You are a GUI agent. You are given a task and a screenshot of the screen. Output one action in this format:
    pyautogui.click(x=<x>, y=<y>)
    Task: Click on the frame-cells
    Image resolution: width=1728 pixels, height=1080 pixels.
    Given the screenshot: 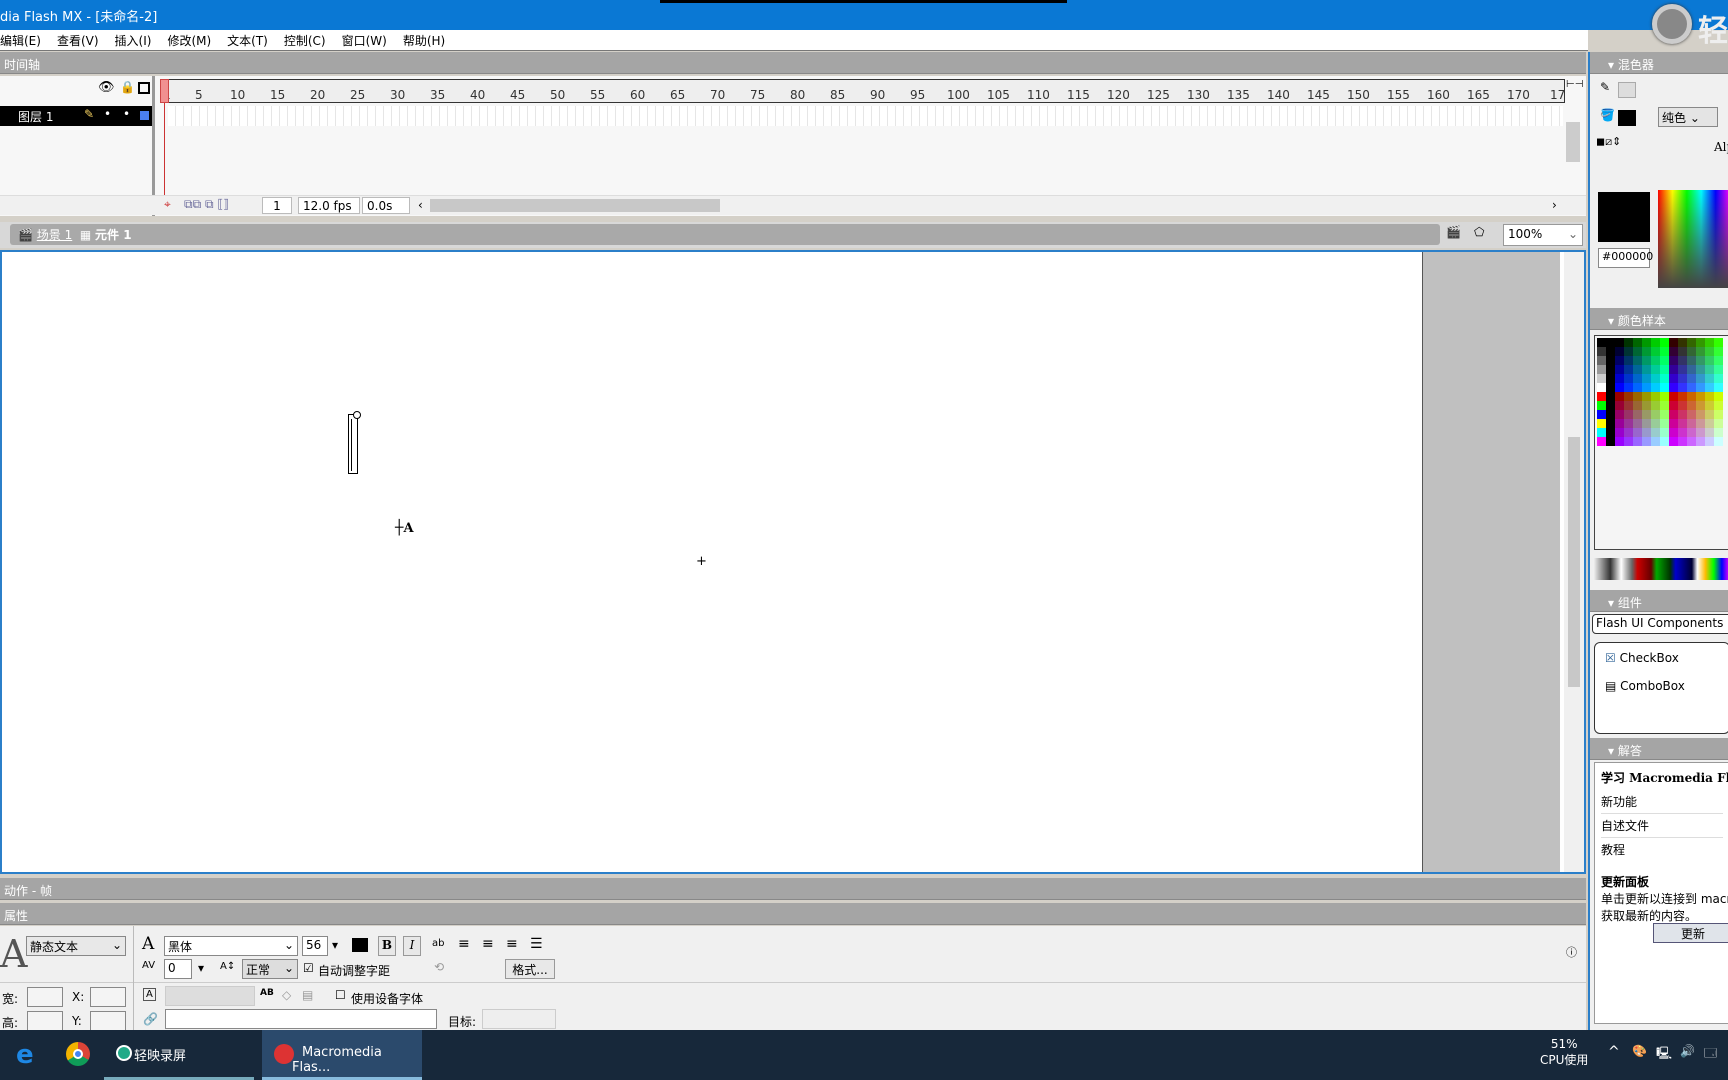 What is the action you would take?
    pyautogui.click(x=865, y=116)
    